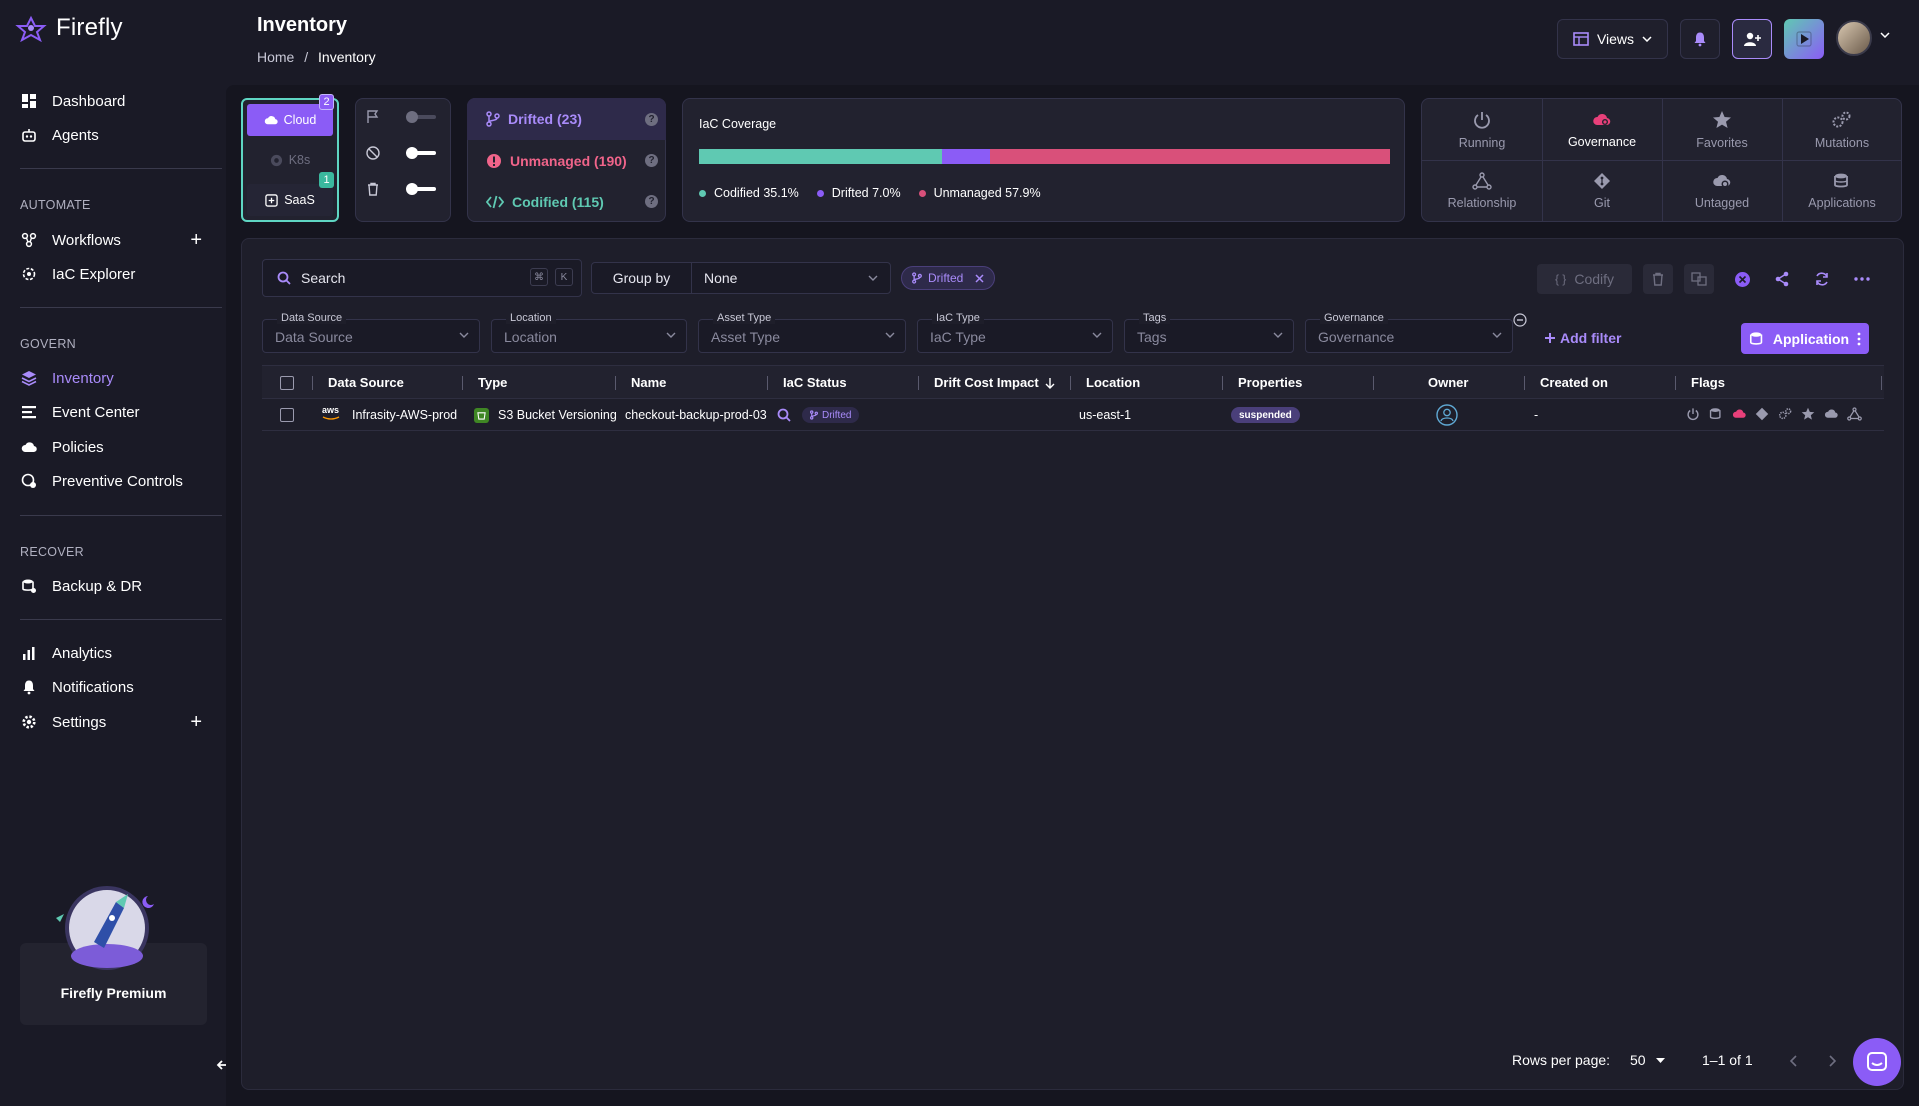 The image size is (1919, 1106). What do you see at coordinates (1582, 338) in the screenshot?
I see `add-filter-button: Add filter` at bounding box center [1582, 338].